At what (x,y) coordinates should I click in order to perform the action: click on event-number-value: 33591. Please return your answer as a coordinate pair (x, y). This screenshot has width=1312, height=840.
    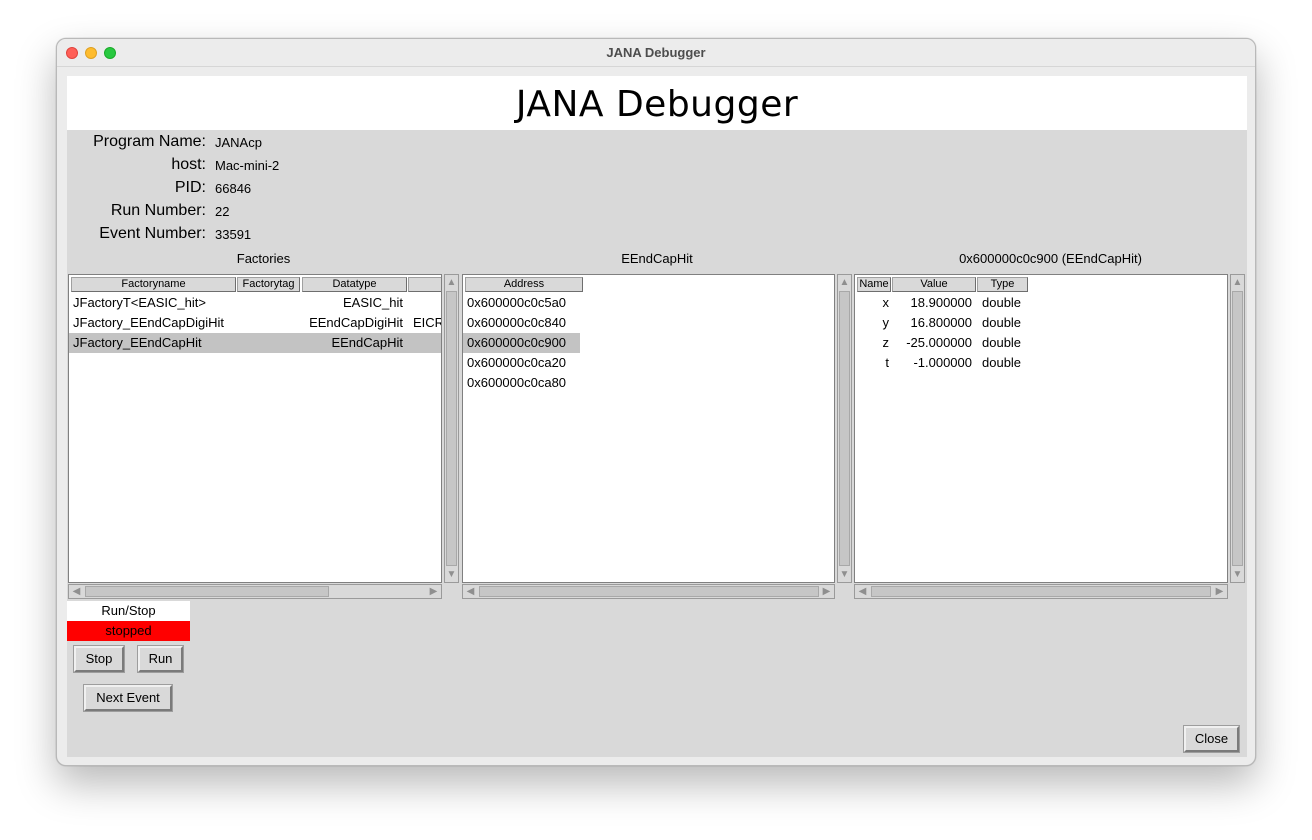
    Looking at the image, I should click on (233, 234).